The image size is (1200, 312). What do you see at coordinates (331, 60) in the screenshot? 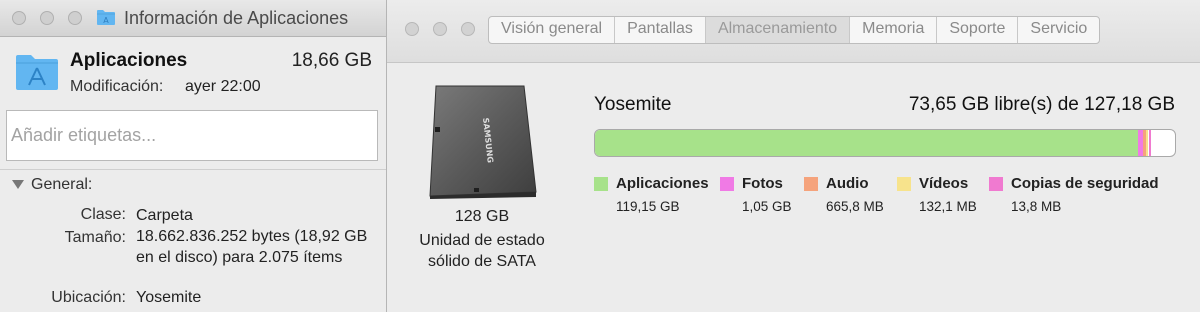
I see `item-size: 18,66 GB` at bounding box center [331, 60].